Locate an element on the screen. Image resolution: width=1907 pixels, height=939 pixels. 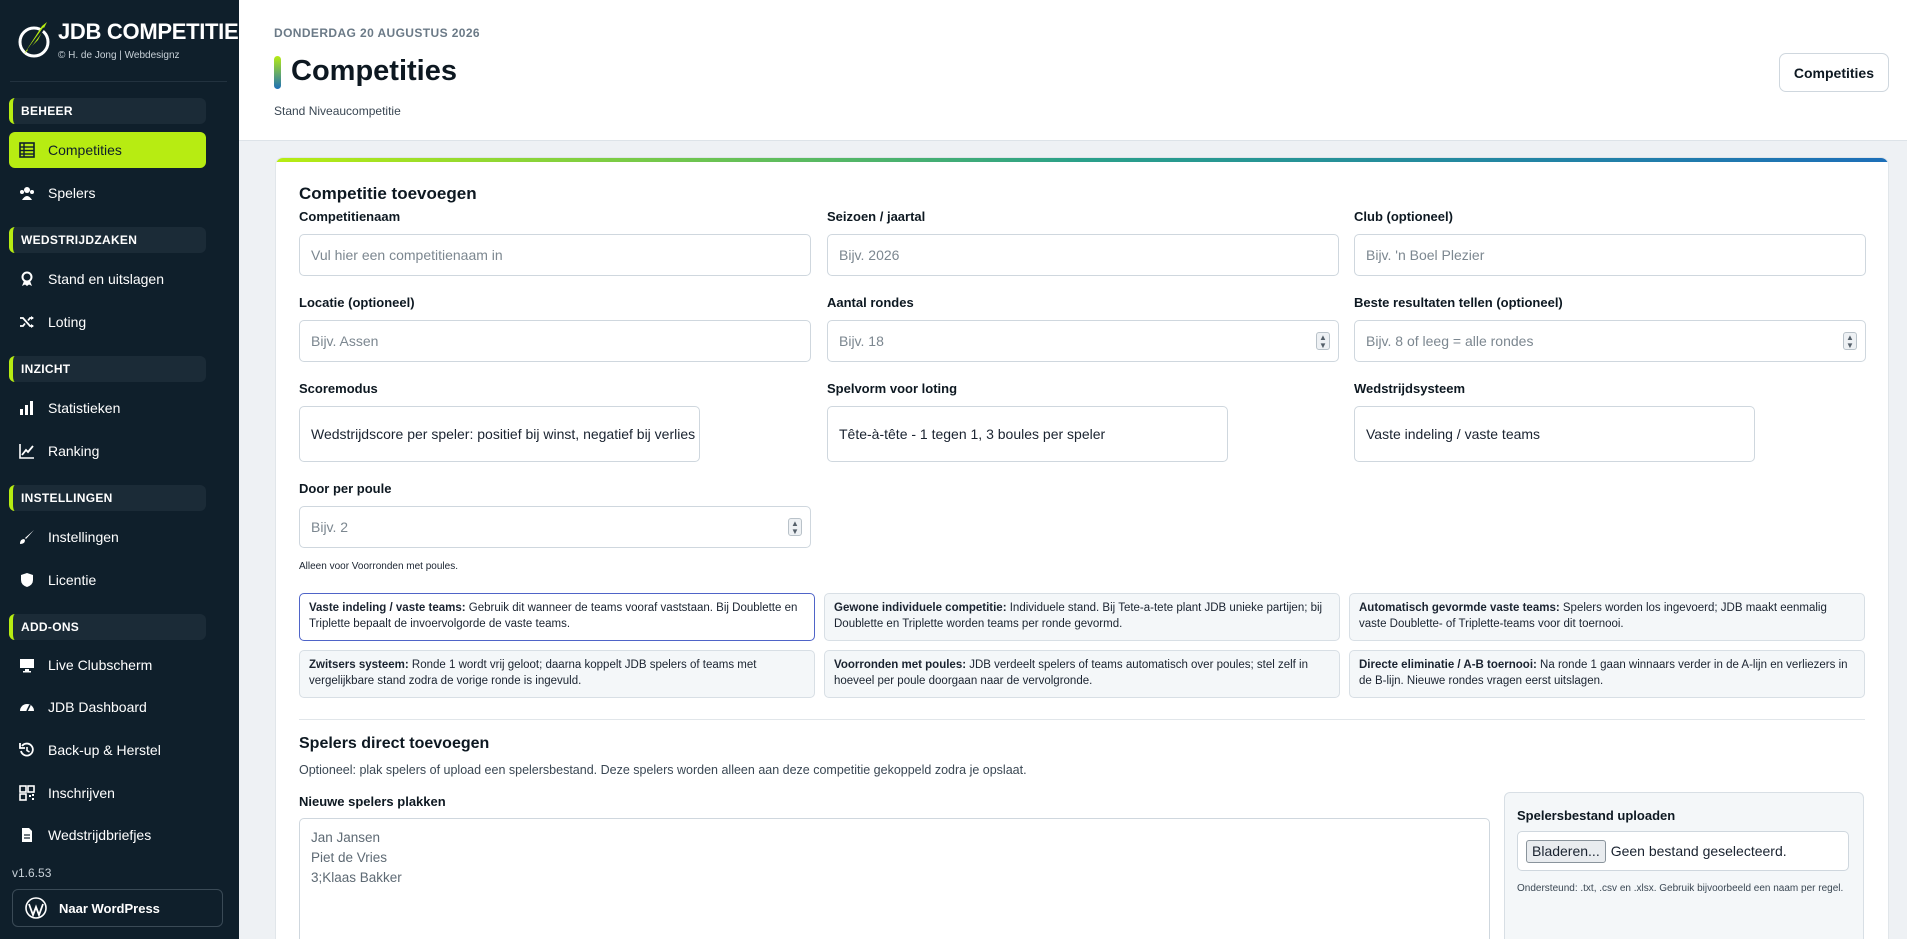
sidebar-item-label: Loting is located at coordinates (67, 322).